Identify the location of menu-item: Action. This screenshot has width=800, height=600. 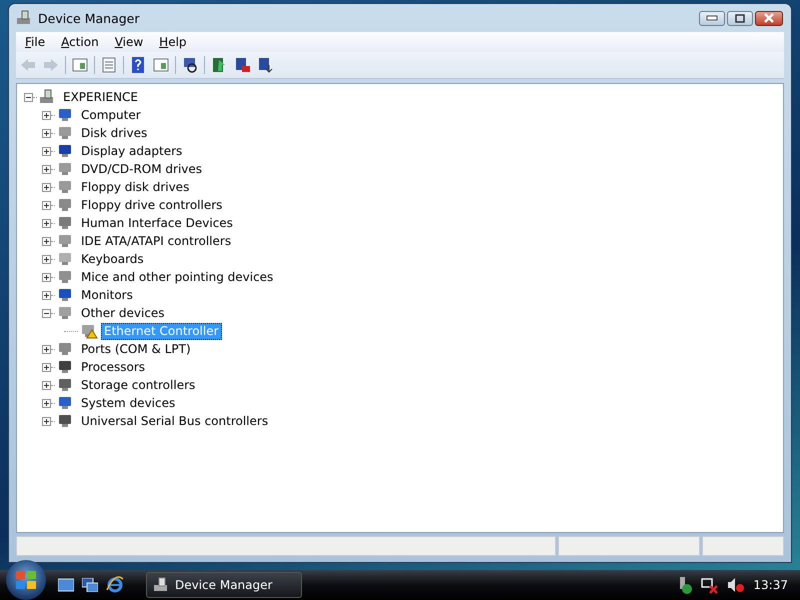
(80, 42).